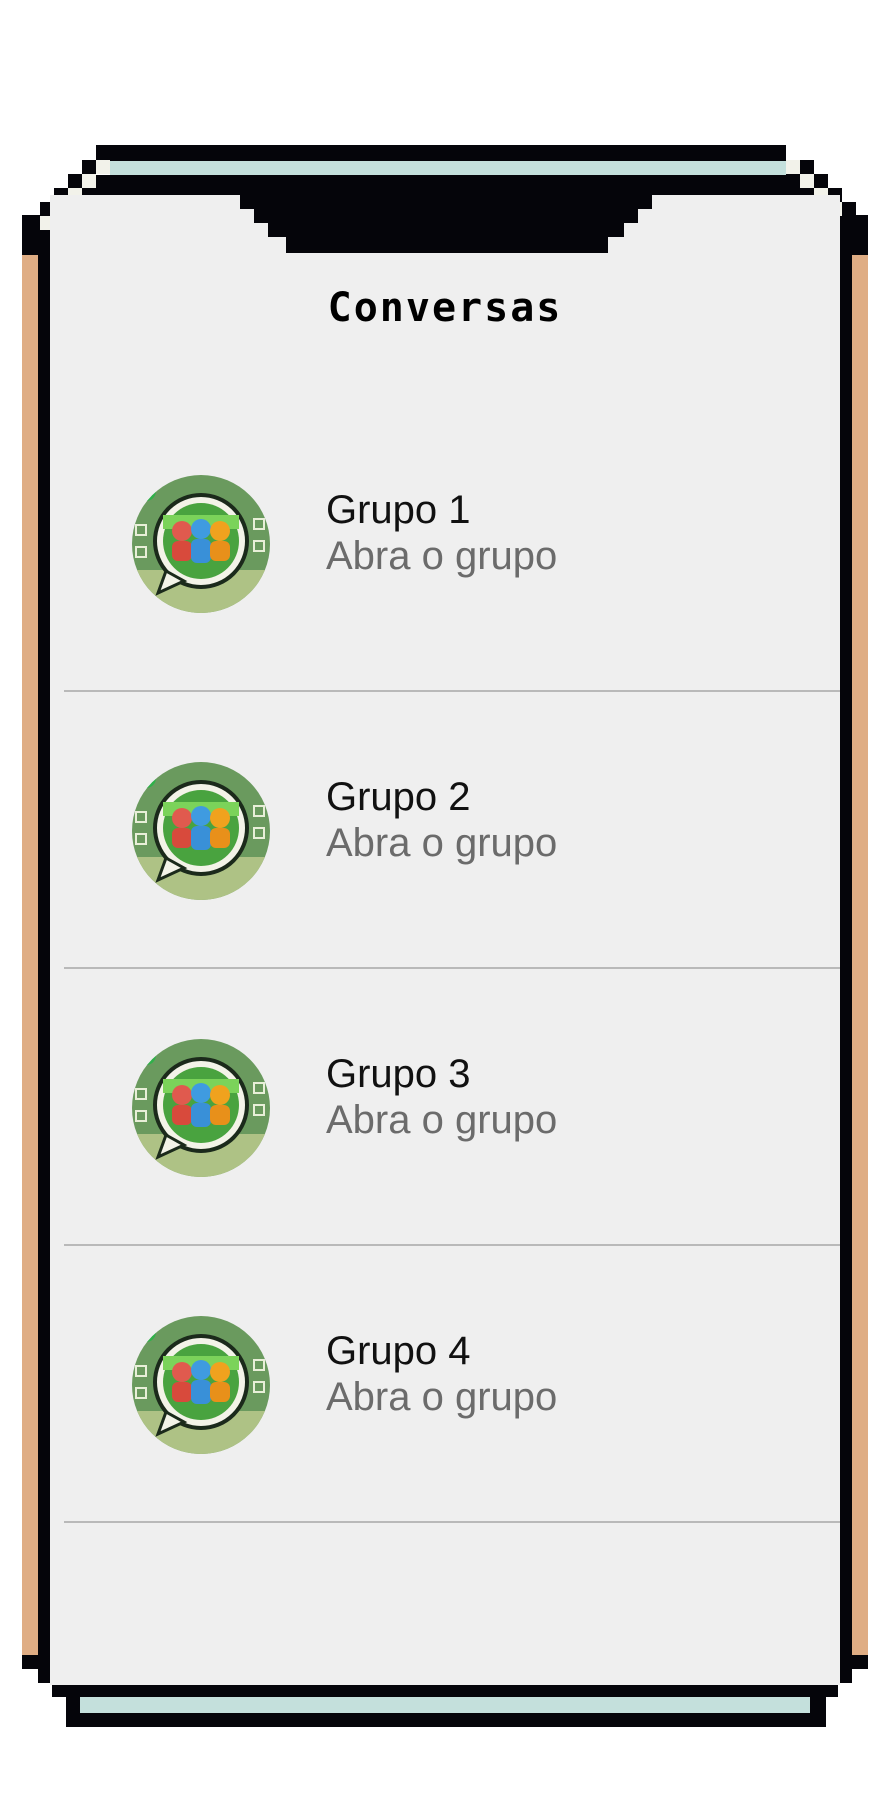  Describe the element at coordinates (446, 224) in the screenshot. I see `notch` at that location.